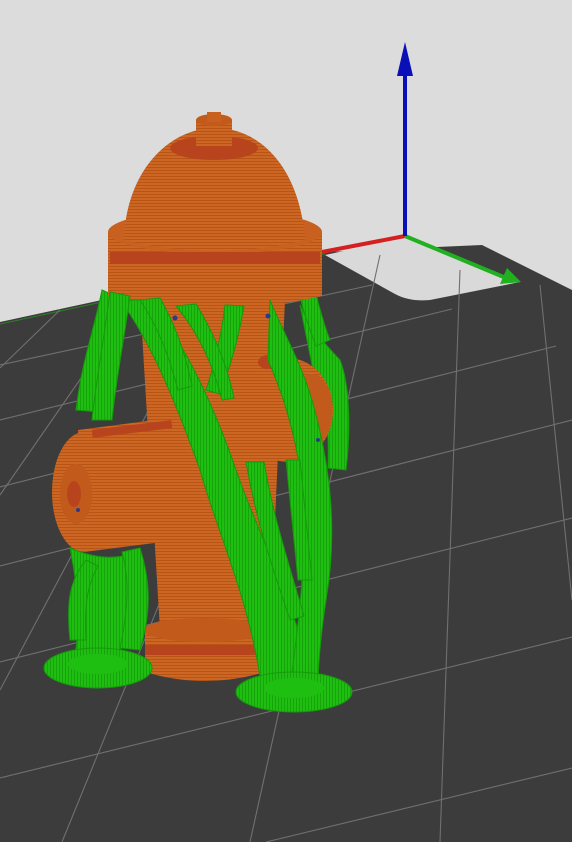 The image size is (572, 842). I want to click on hydrant-left-nozzle-nut, so click(74, 494).